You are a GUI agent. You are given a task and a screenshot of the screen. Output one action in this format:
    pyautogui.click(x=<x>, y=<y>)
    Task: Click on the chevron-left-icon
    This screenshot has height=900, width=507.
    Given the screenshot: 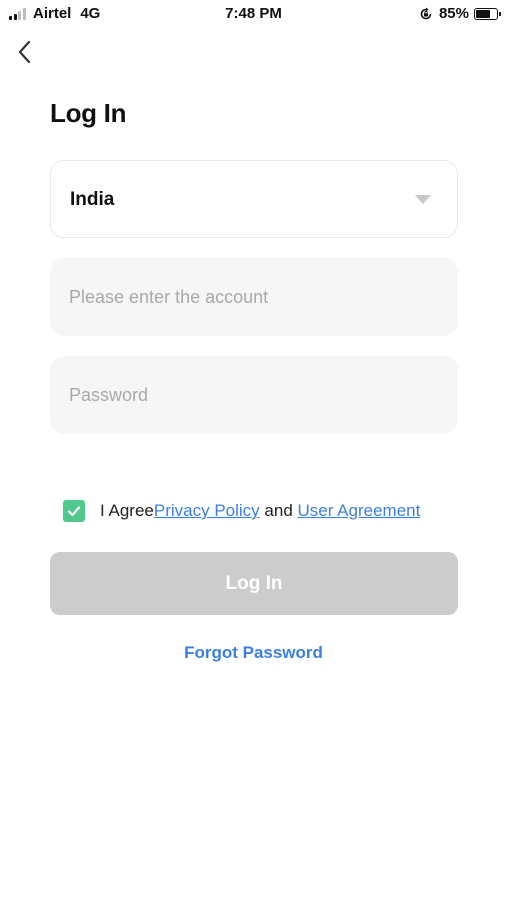 What is the action you would take?
    pyautogui.click(x=24, y=52)
    